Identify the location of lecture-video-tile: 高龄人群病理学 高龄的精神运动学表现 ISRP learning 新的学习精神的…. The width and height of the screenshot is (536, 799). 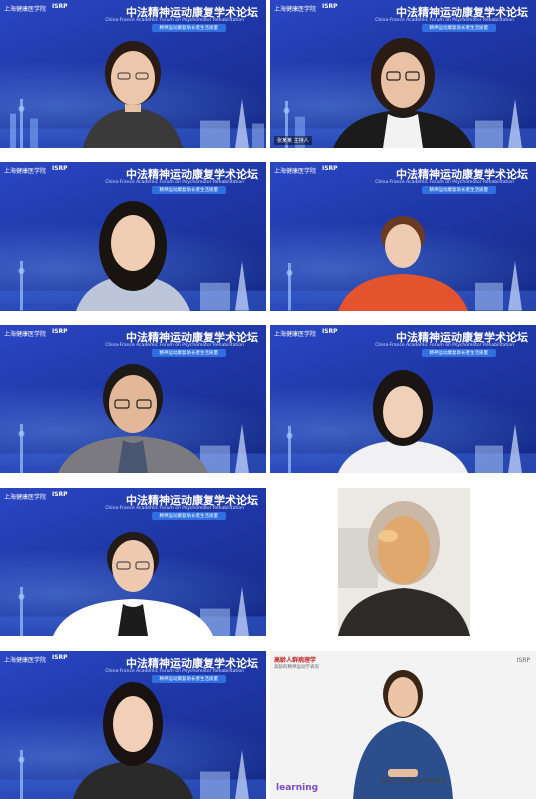
(403, 725).